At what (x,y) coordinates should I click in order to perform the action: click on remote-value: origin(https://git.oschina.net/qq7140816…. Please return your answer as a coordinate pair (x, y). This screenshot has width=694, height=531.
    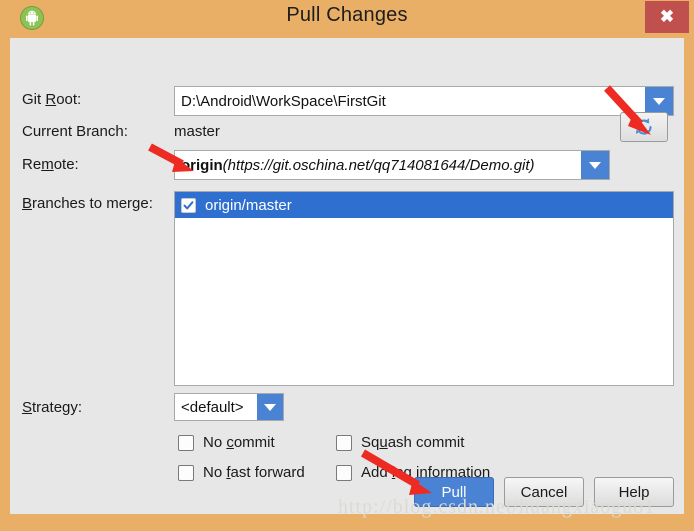
    Looking at the image, I should click on (378, 165).